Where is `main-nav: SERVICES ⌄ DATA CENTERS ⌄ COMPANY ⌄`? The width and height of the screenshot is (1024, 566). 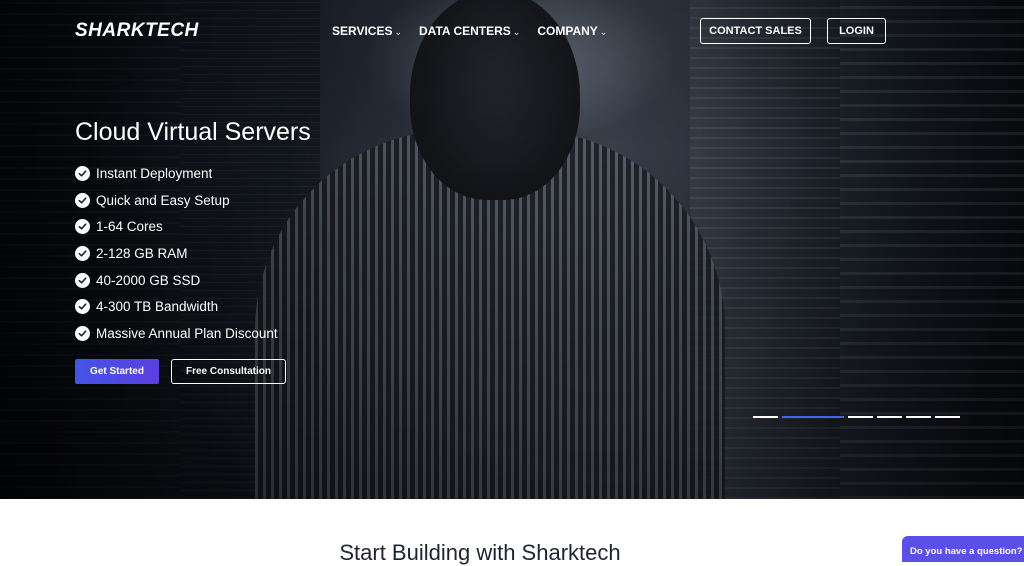
main-nav: SERVICES ⌄ DATA CENTERS ⌄ COMPANY ⌄ is located at coordinates (469, 31).